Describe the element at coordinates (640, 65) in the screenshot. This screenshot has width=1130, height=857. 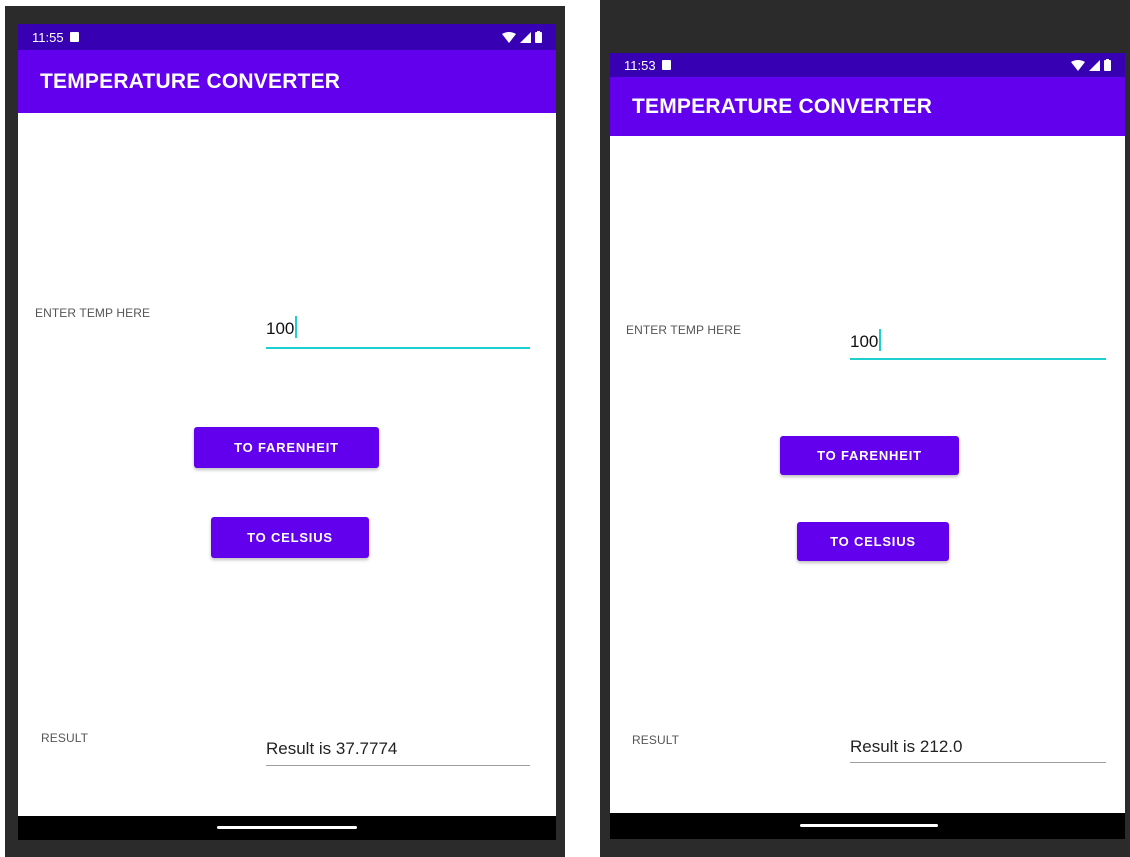
I see `status-time: 11:53` at that location.